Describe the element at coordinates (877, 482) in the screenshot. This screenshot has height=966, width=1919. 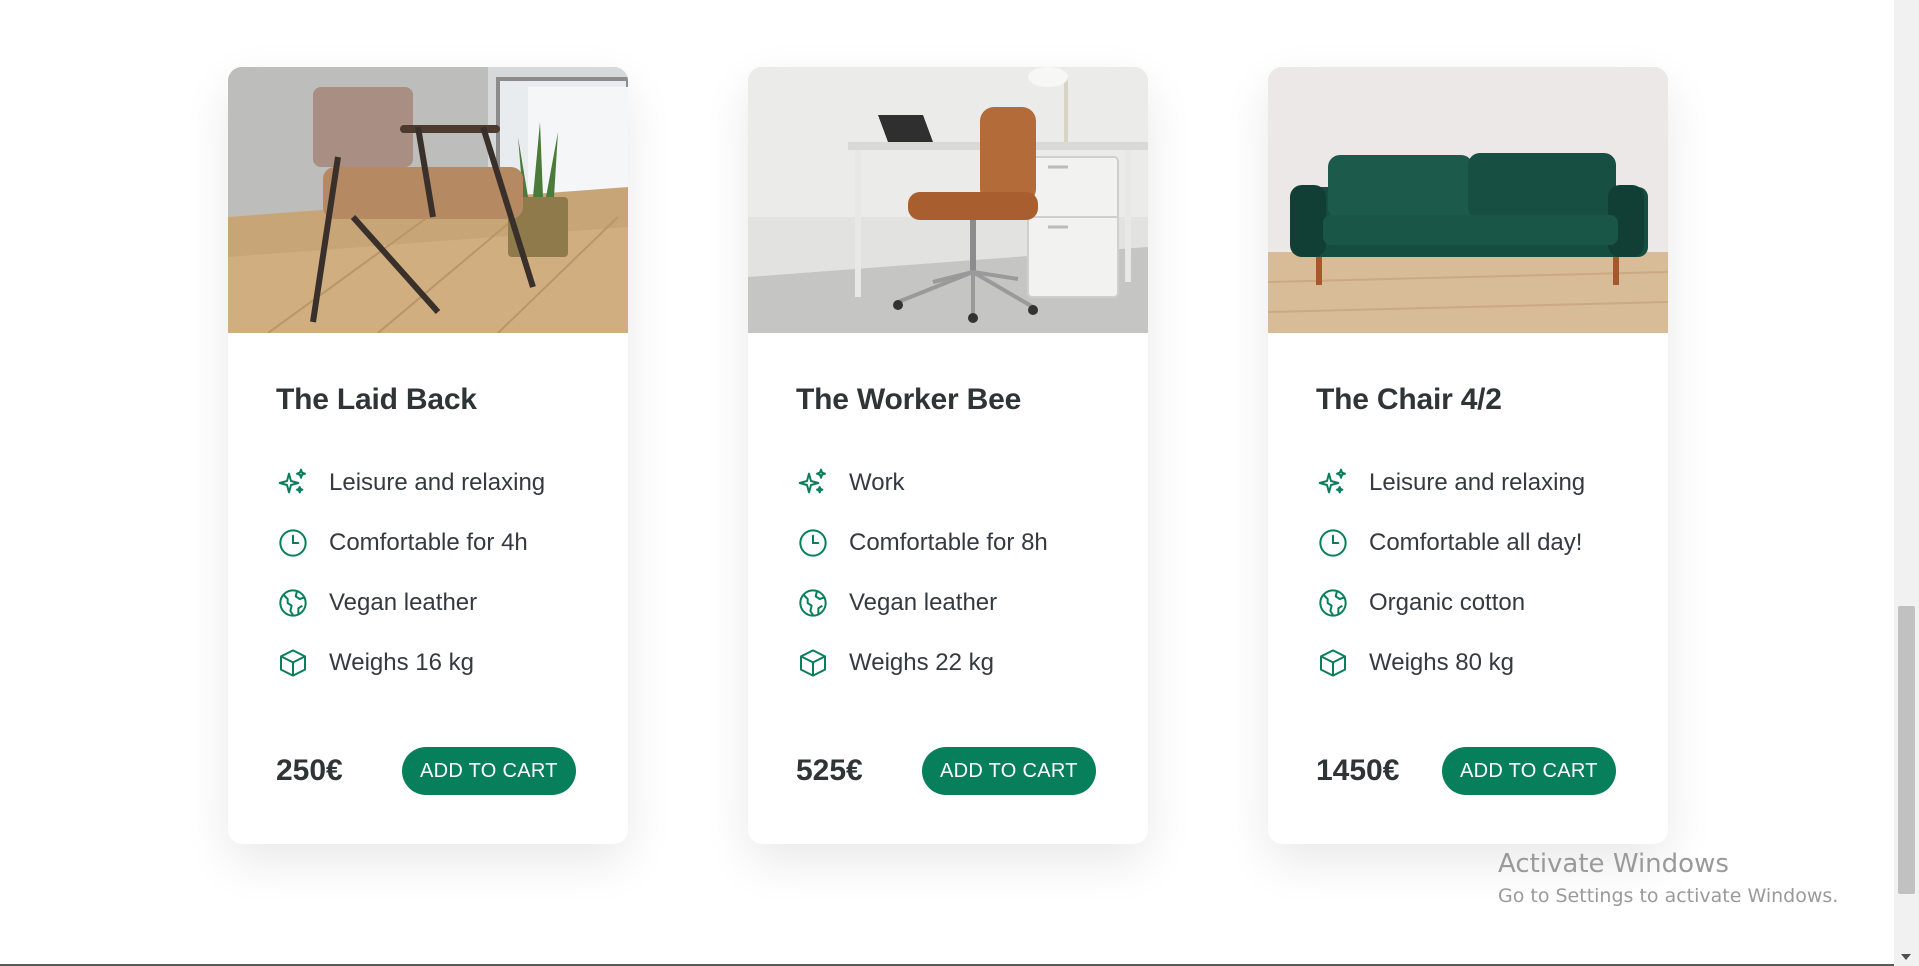
I see `feature-text: Work` at that location.